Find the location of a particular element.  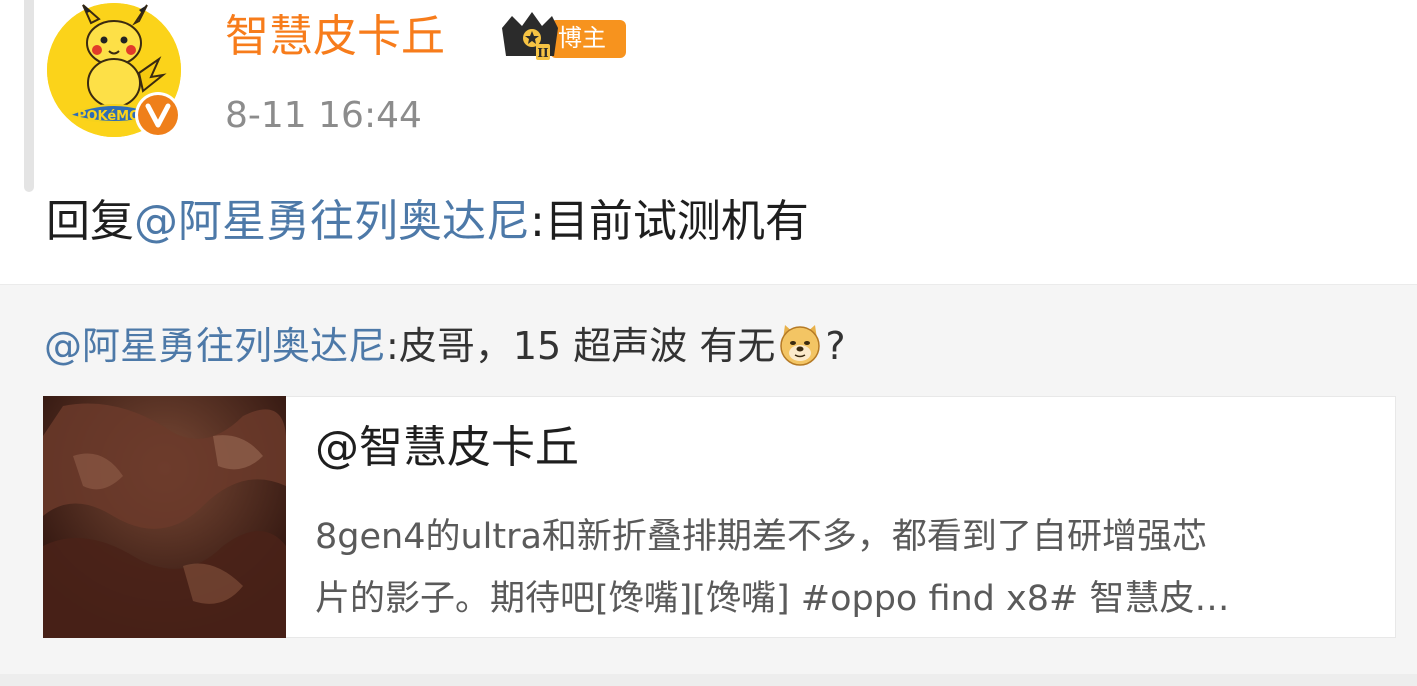

quoted-mention-link: @阿星勇往列奥达尼 is located at coordinates (215, 346).